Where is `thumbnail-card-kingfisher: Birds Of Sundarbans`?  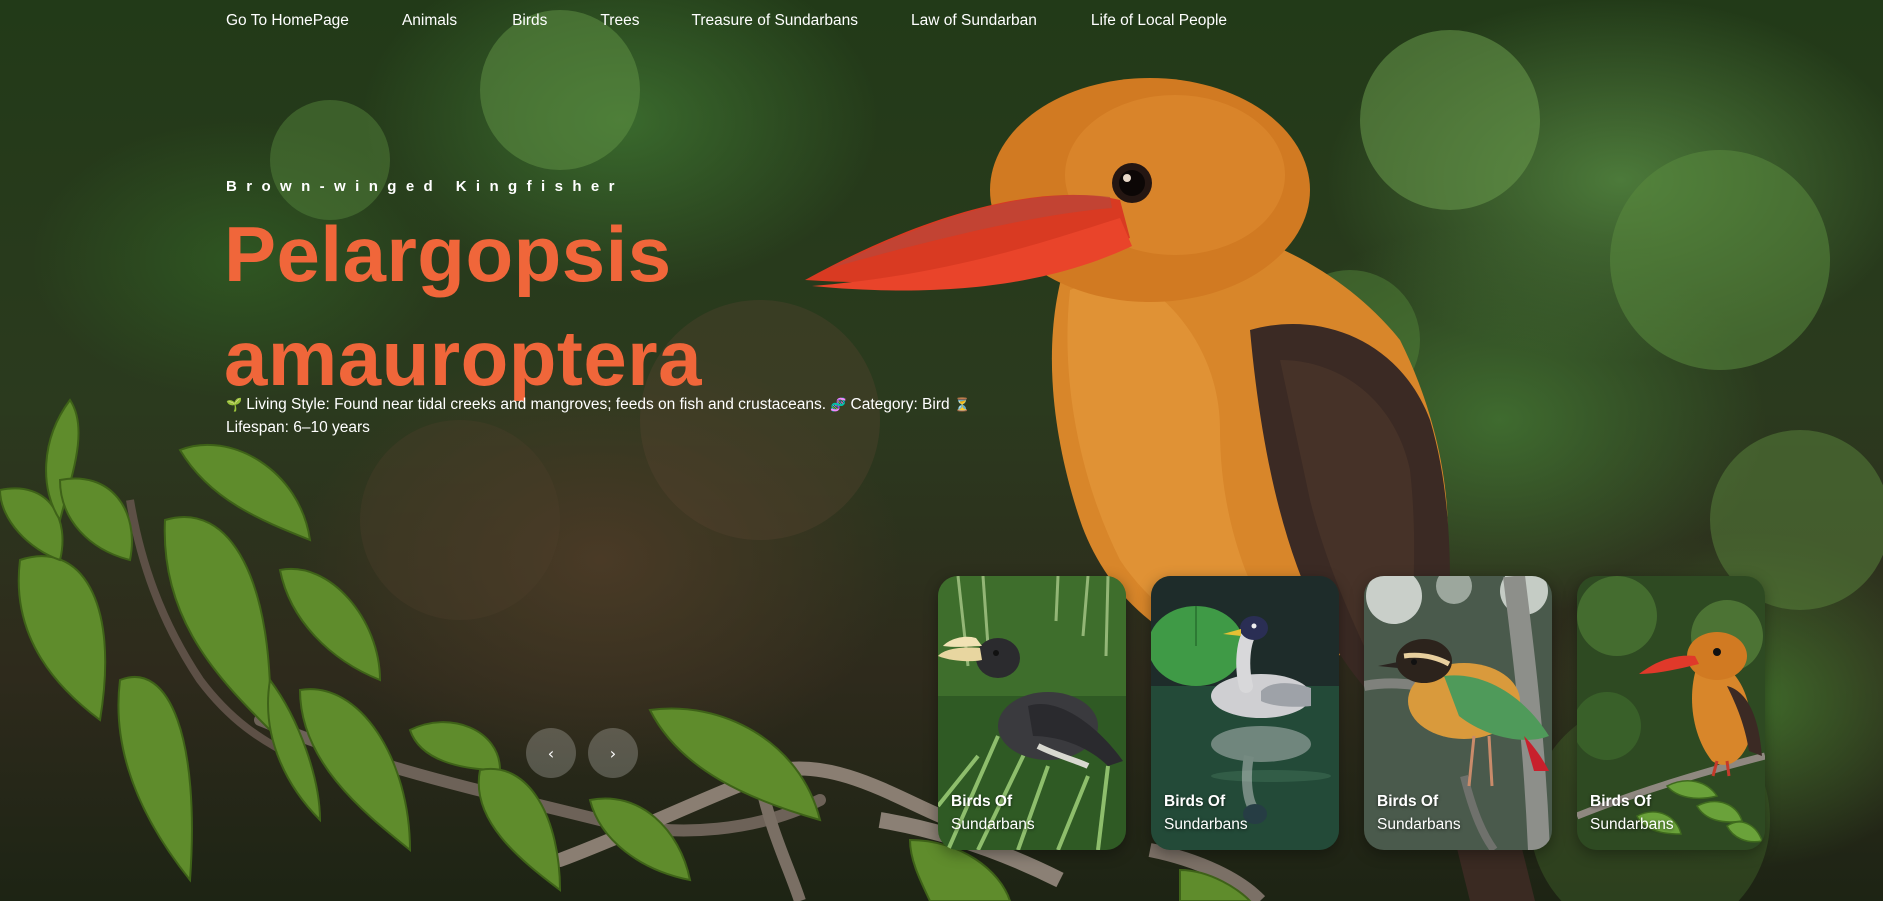
thumbnail-card-kingfisher: Birds Of Sundarbans is located at coordinates (1671, 713).